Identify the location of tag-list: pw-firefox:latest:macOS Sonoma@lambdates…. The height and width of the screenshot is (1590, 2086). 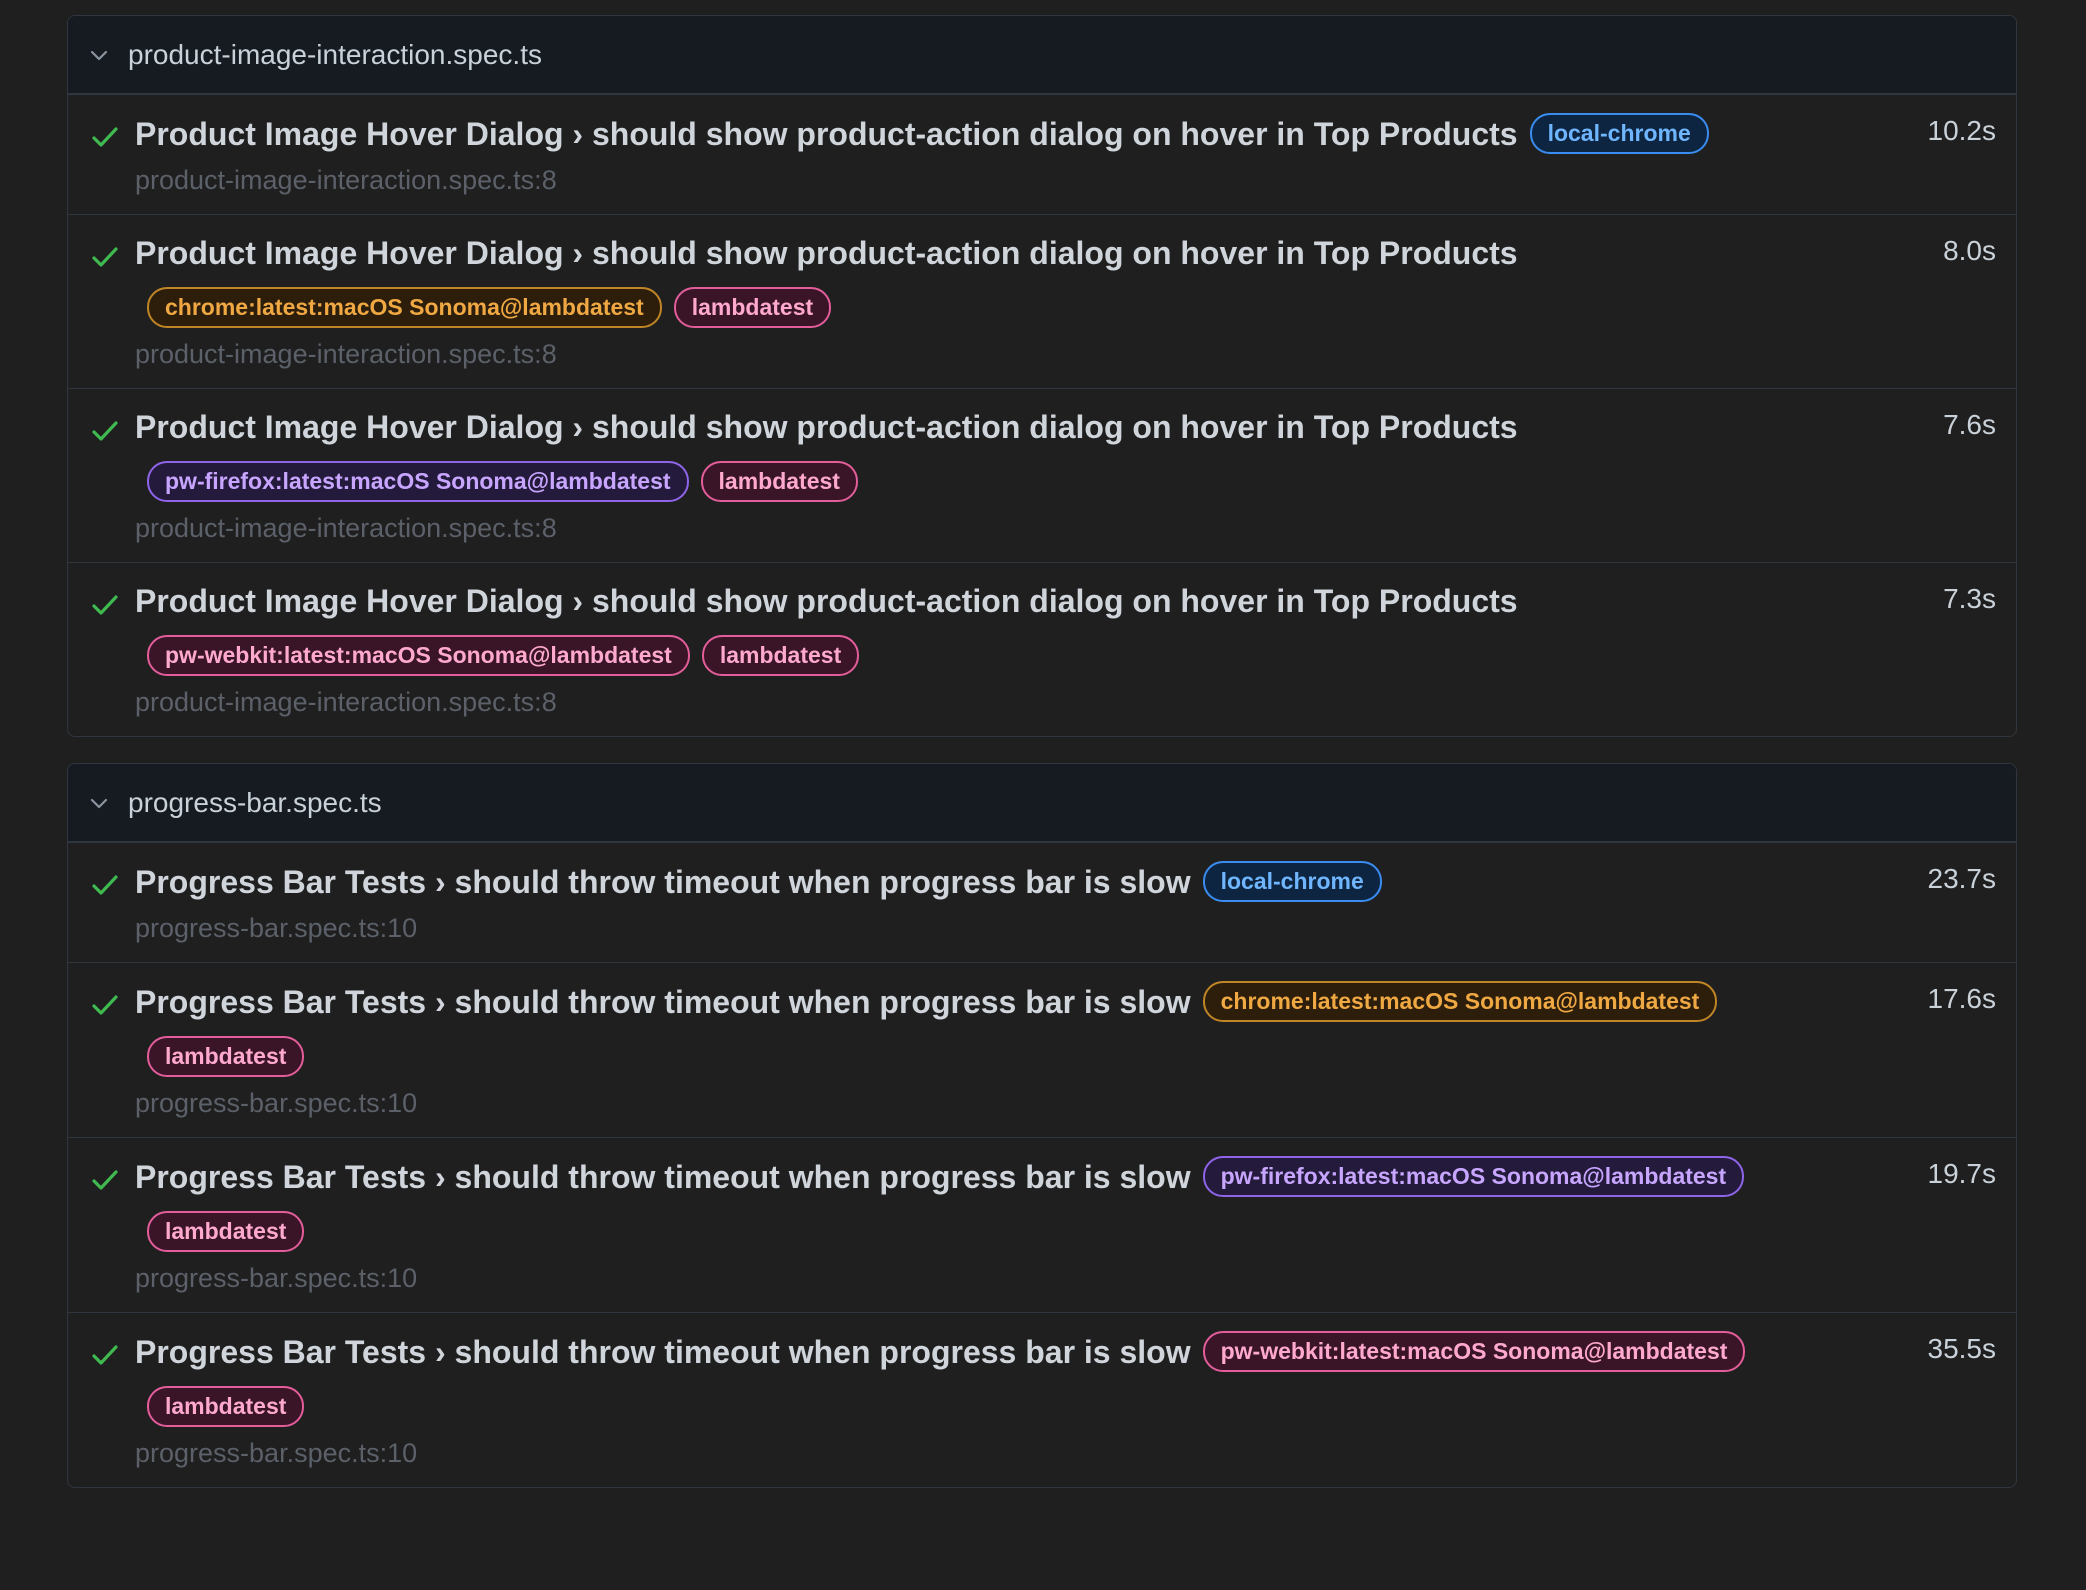
(1010, 481).